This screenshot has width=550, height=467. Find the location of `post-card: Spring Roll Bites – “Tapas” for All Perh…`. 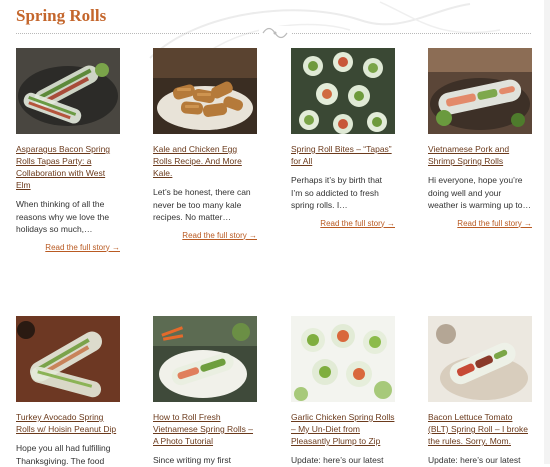

post-card: Spring Roll Bites – “Tapas” for All Perh… is located at coordinates (343, 138).